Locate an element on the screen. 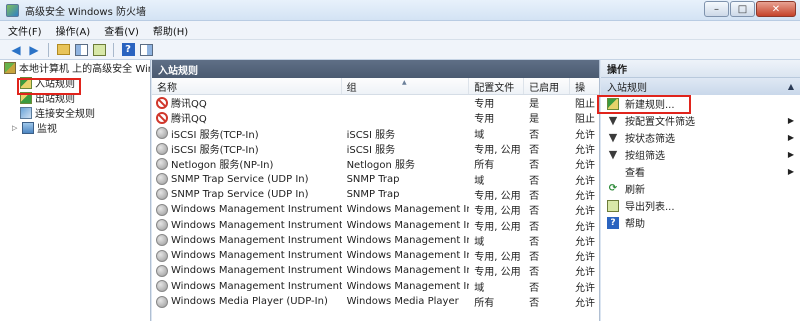 The image size is (800, 321). rule-profile-cell-text: 所有 is located at coordinates (484, 303).